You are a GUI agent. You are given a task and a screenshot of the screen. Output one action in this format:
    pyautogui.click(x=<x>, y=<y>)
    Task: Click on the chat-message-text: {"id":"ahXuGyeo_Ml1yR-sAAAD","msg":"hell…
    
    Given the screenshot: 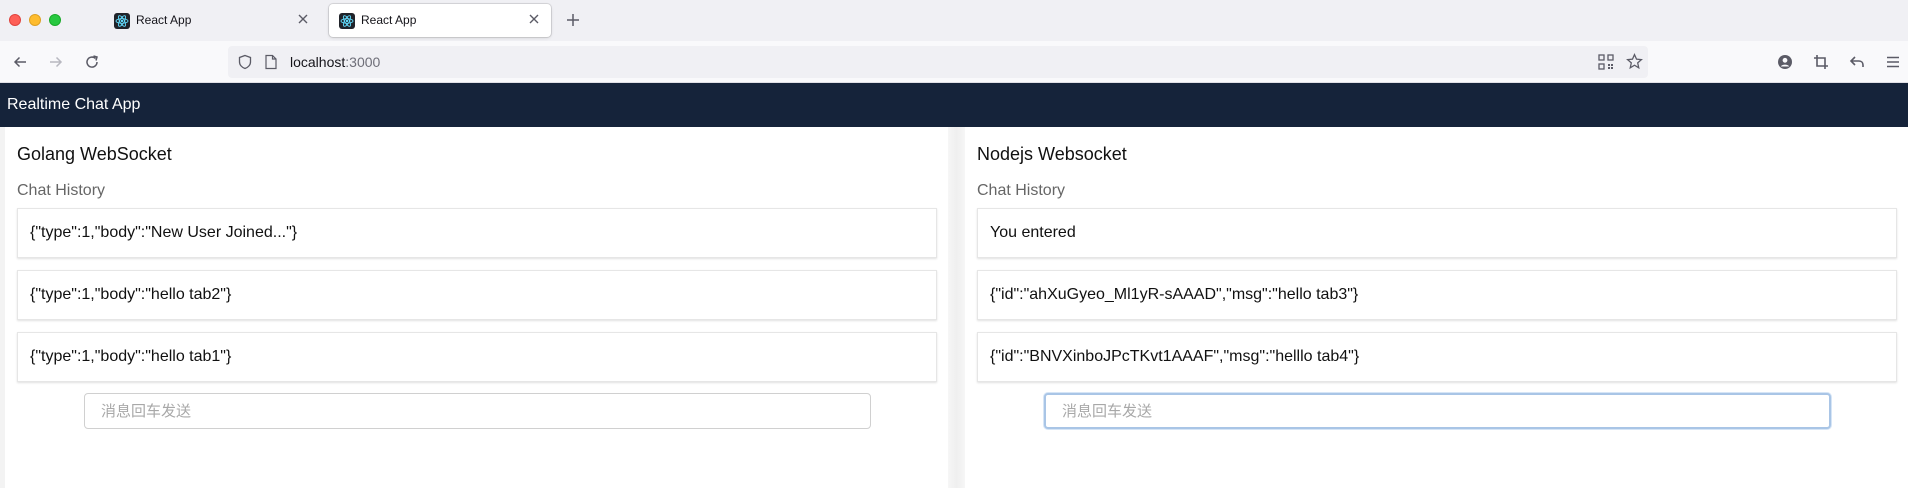 What is the action you would take?
    pyautogui.click(x=1174, y=294)
    